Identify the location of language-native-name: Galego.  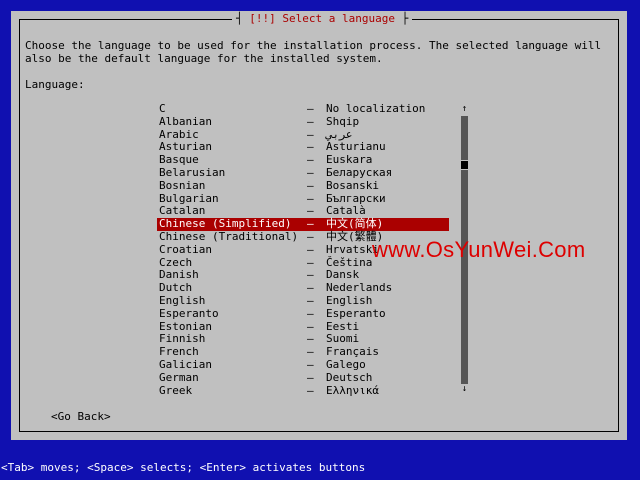
(346, 364).